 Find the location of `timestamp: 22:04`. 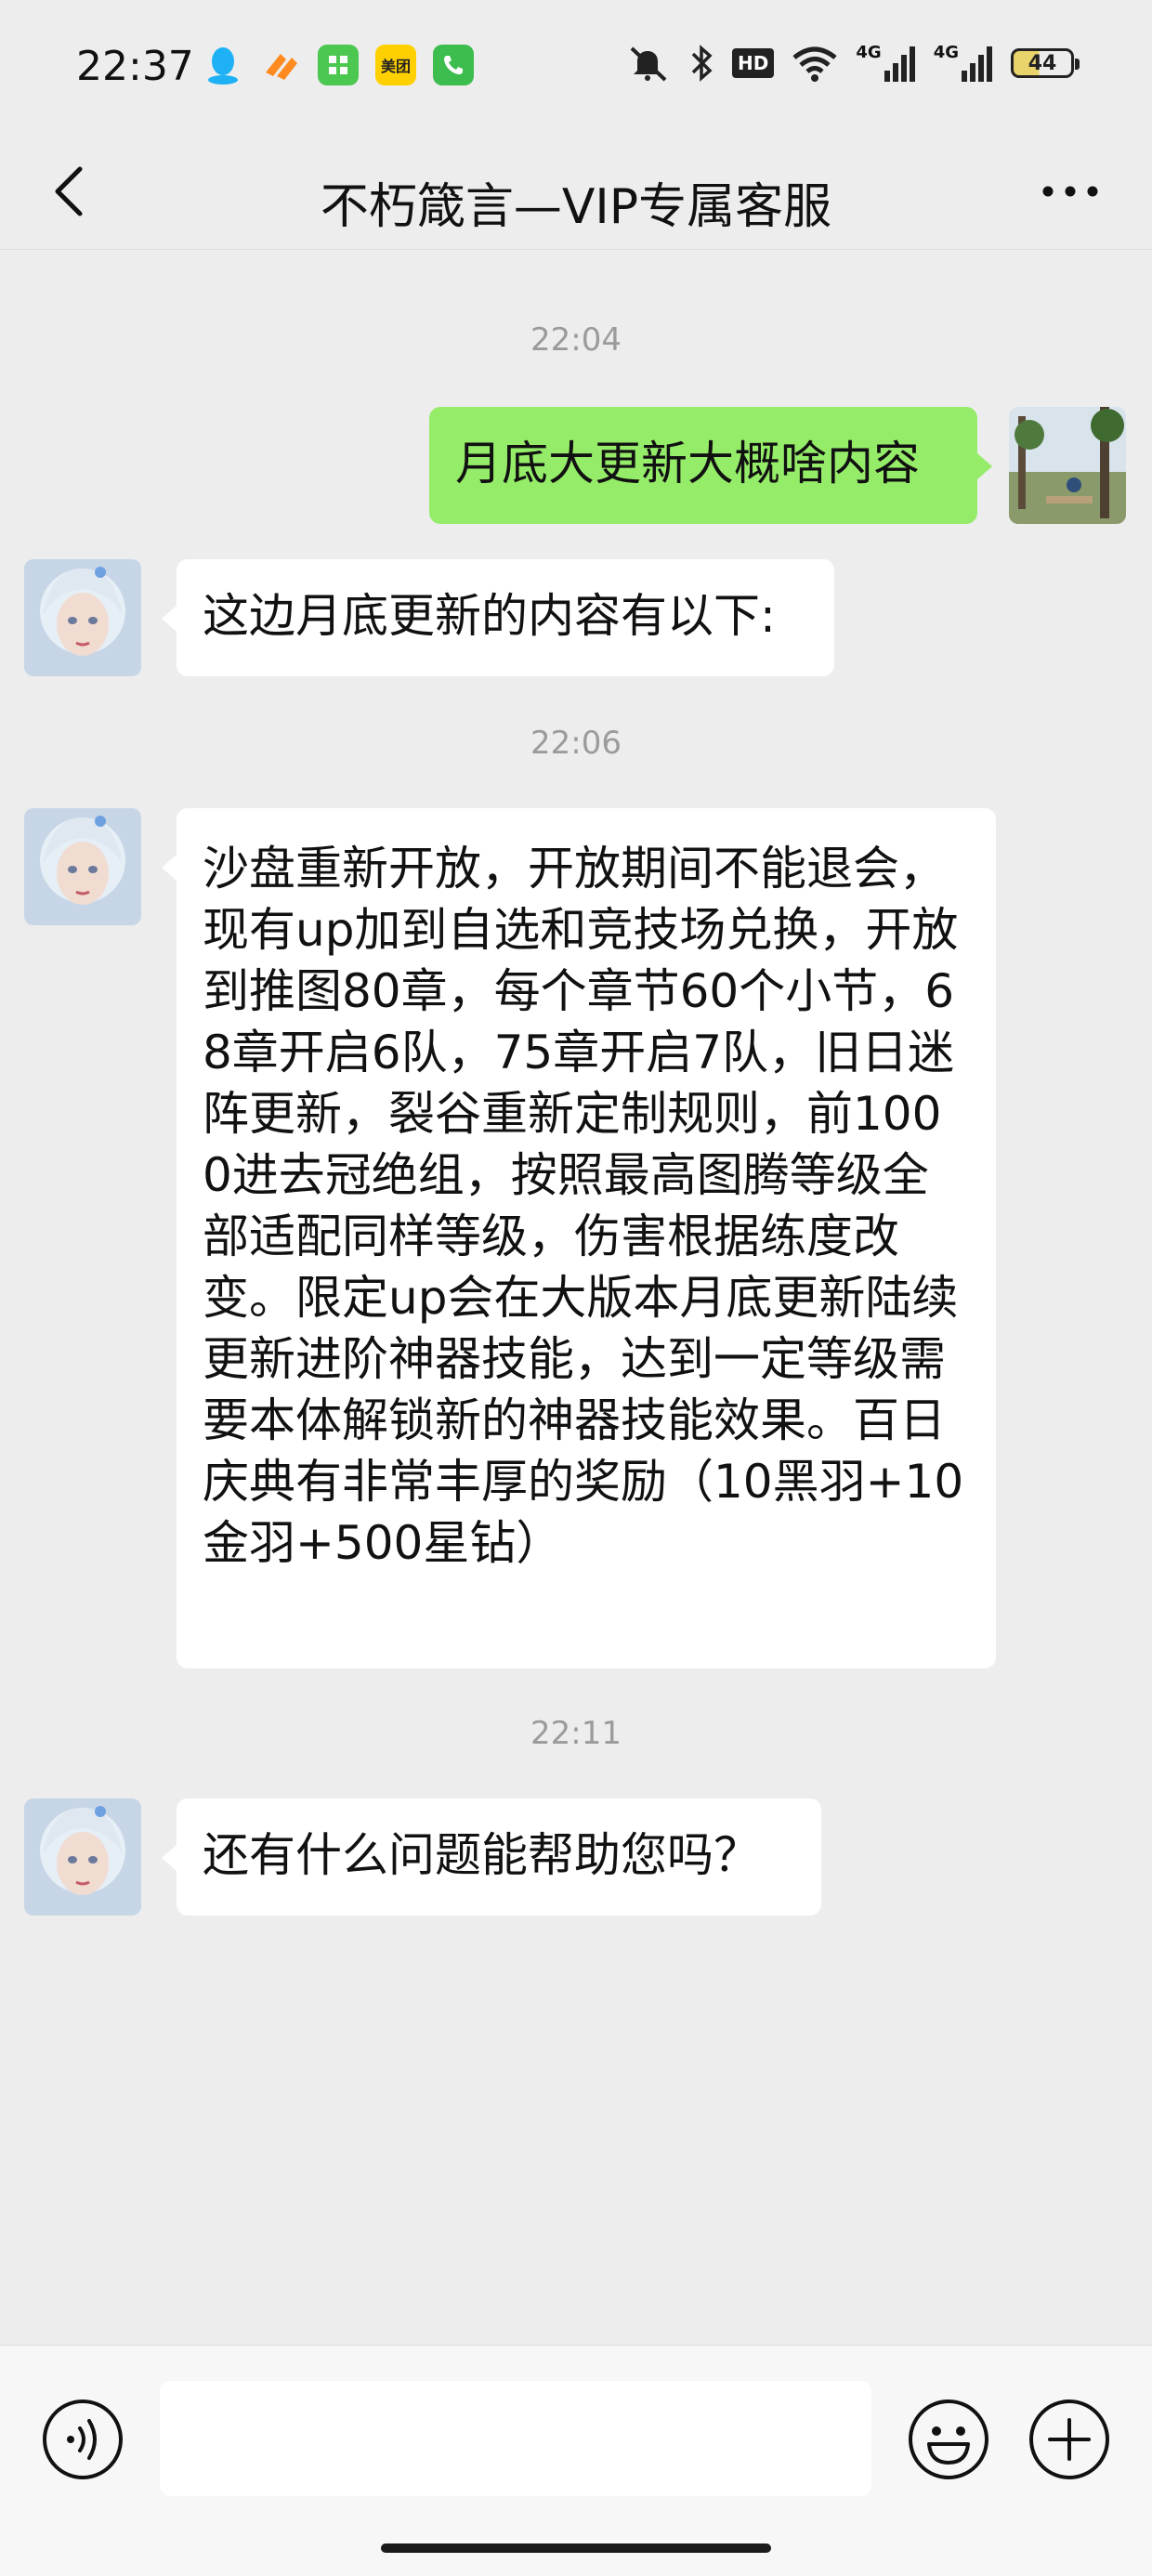

timestamp: 22:04 is located at coordinates (576, 340).